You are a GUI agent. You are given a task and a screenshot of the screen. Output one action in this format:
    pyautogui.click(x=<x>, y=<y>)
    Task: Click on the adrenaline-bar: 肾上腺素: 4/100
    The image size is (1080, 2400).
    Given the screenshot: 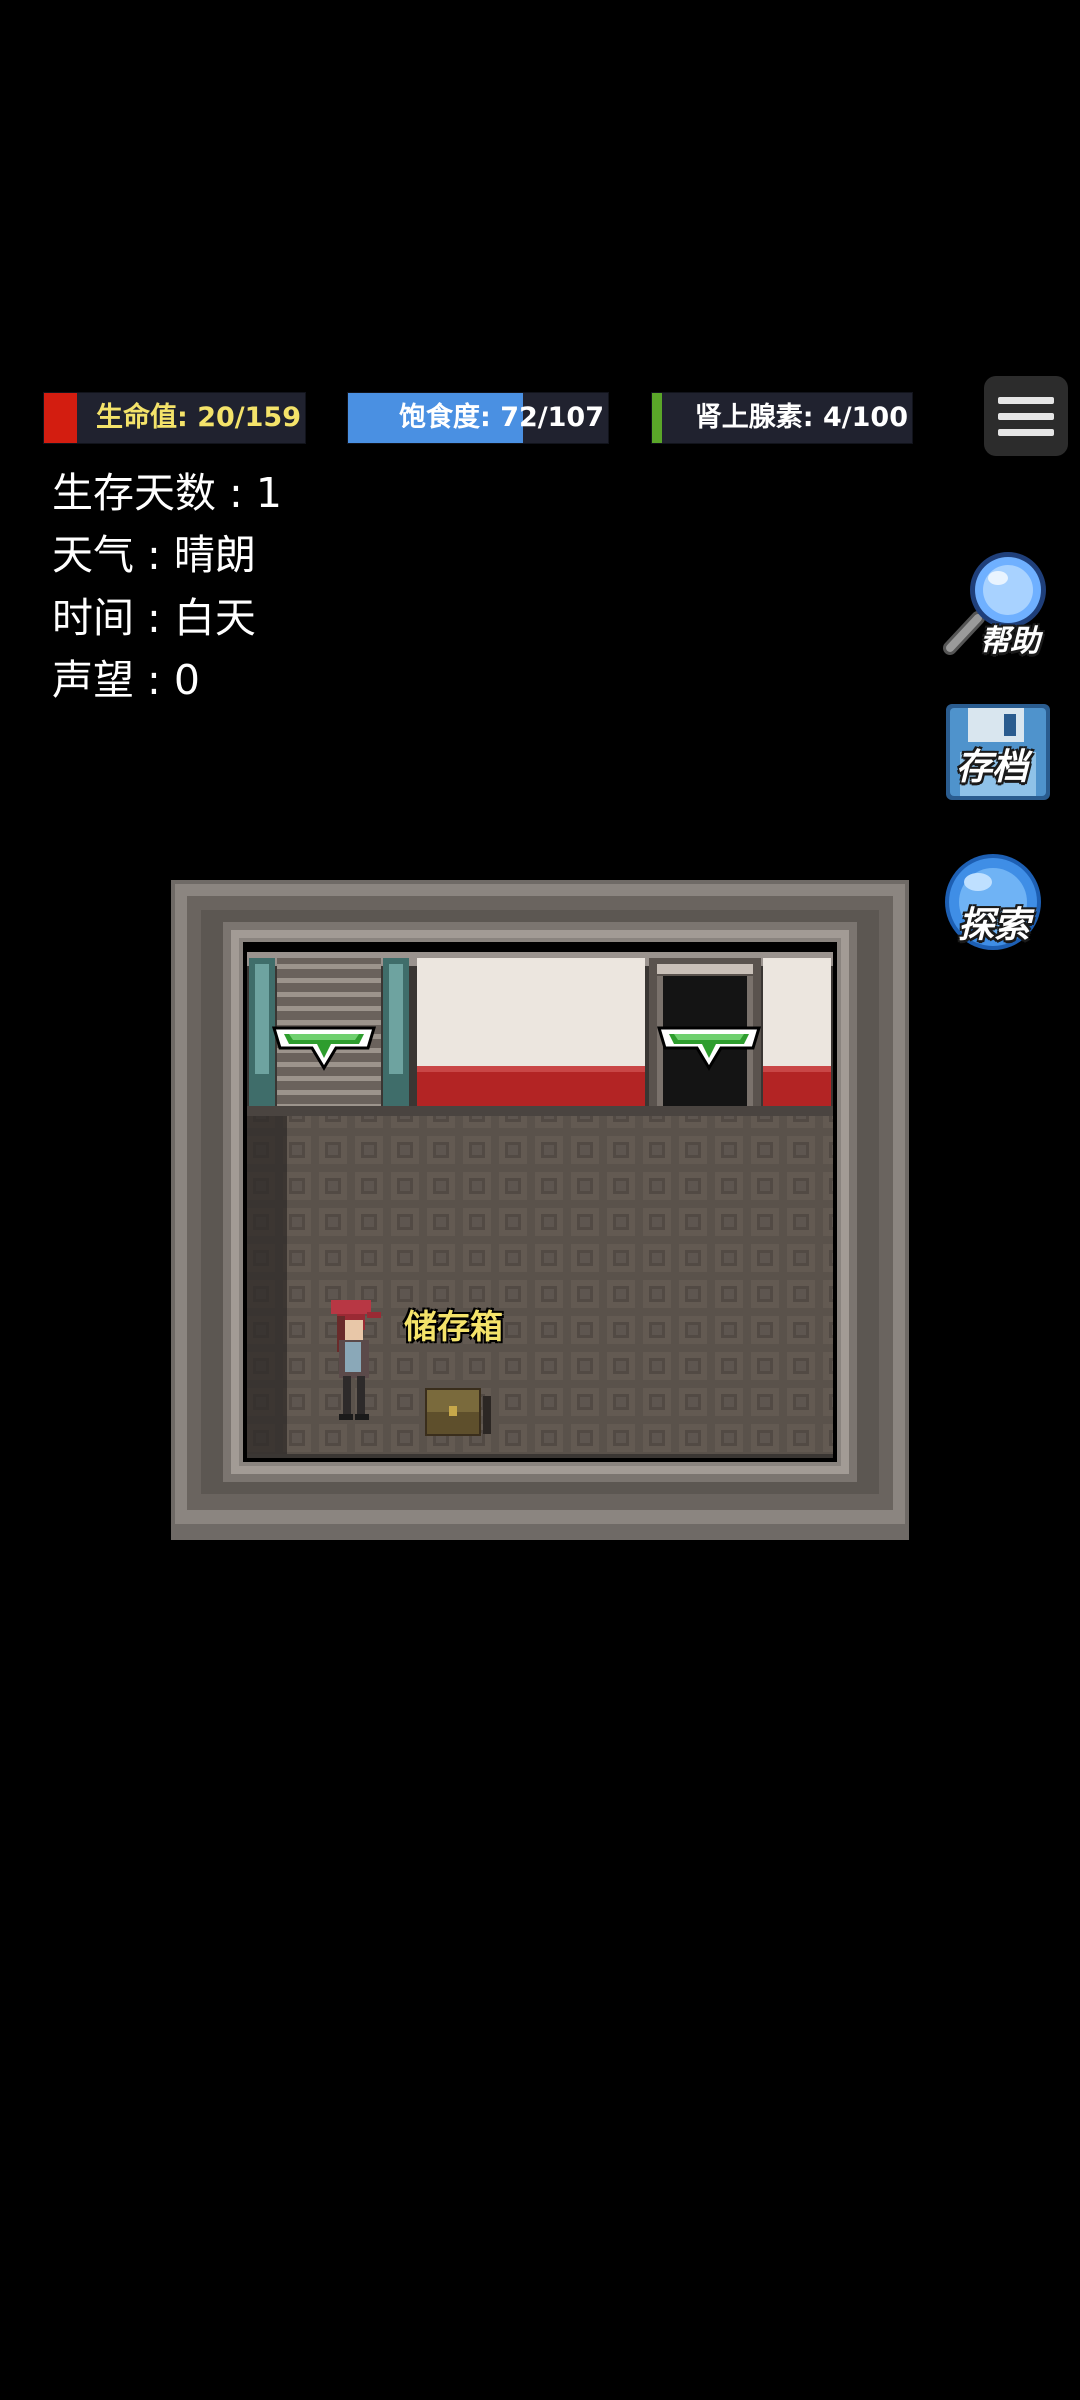 What is the action you would take?
    pyautogui.click(x=782, y=418)
    